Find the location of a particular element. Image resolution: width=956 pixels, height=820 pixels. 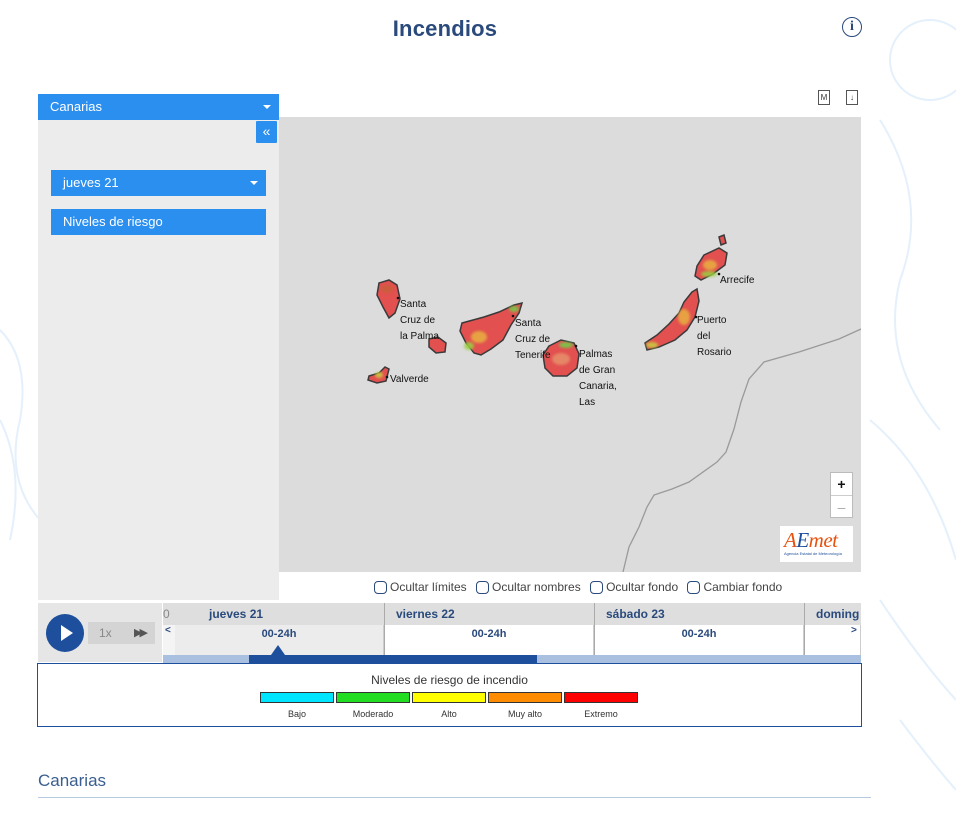

change-background-checkbox: Cambiar fondo is located at coordinates (734, 587).